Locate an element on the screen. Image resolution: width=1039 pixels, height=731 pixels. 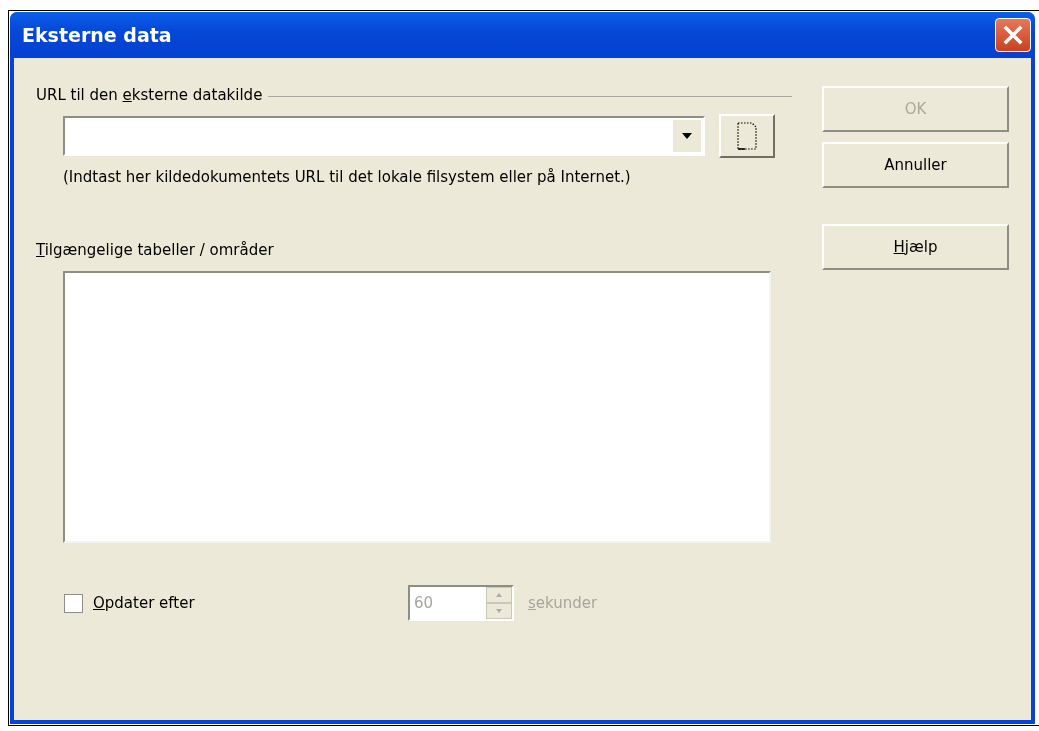
group-label: URL til den eksterne datakilde is located at coordinates (149, 95).